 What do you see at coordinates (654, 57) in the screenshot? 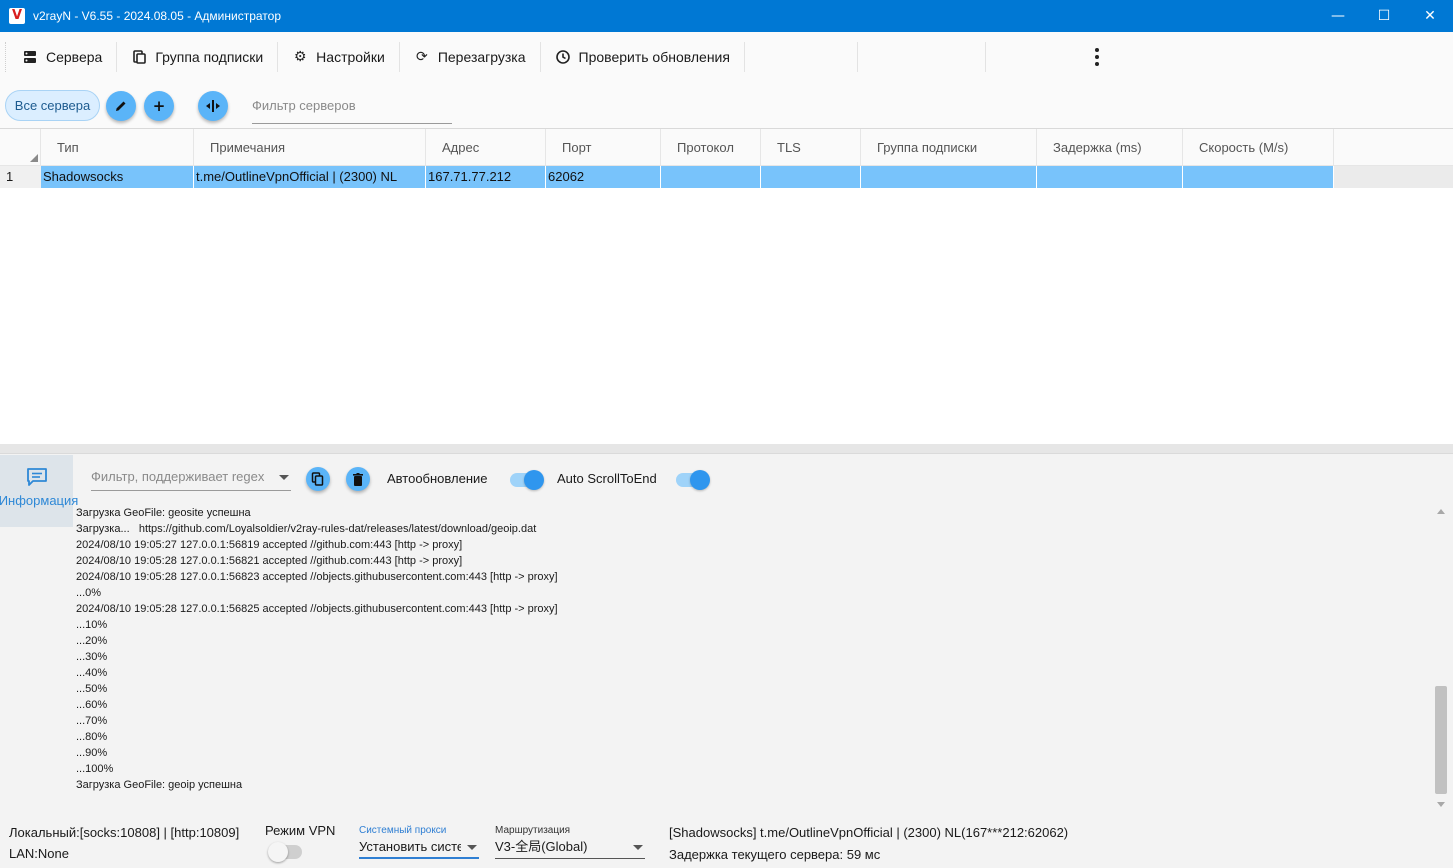
I see `menu-check-updates-label: Проверить обновления` at bounding box center [654, 57].